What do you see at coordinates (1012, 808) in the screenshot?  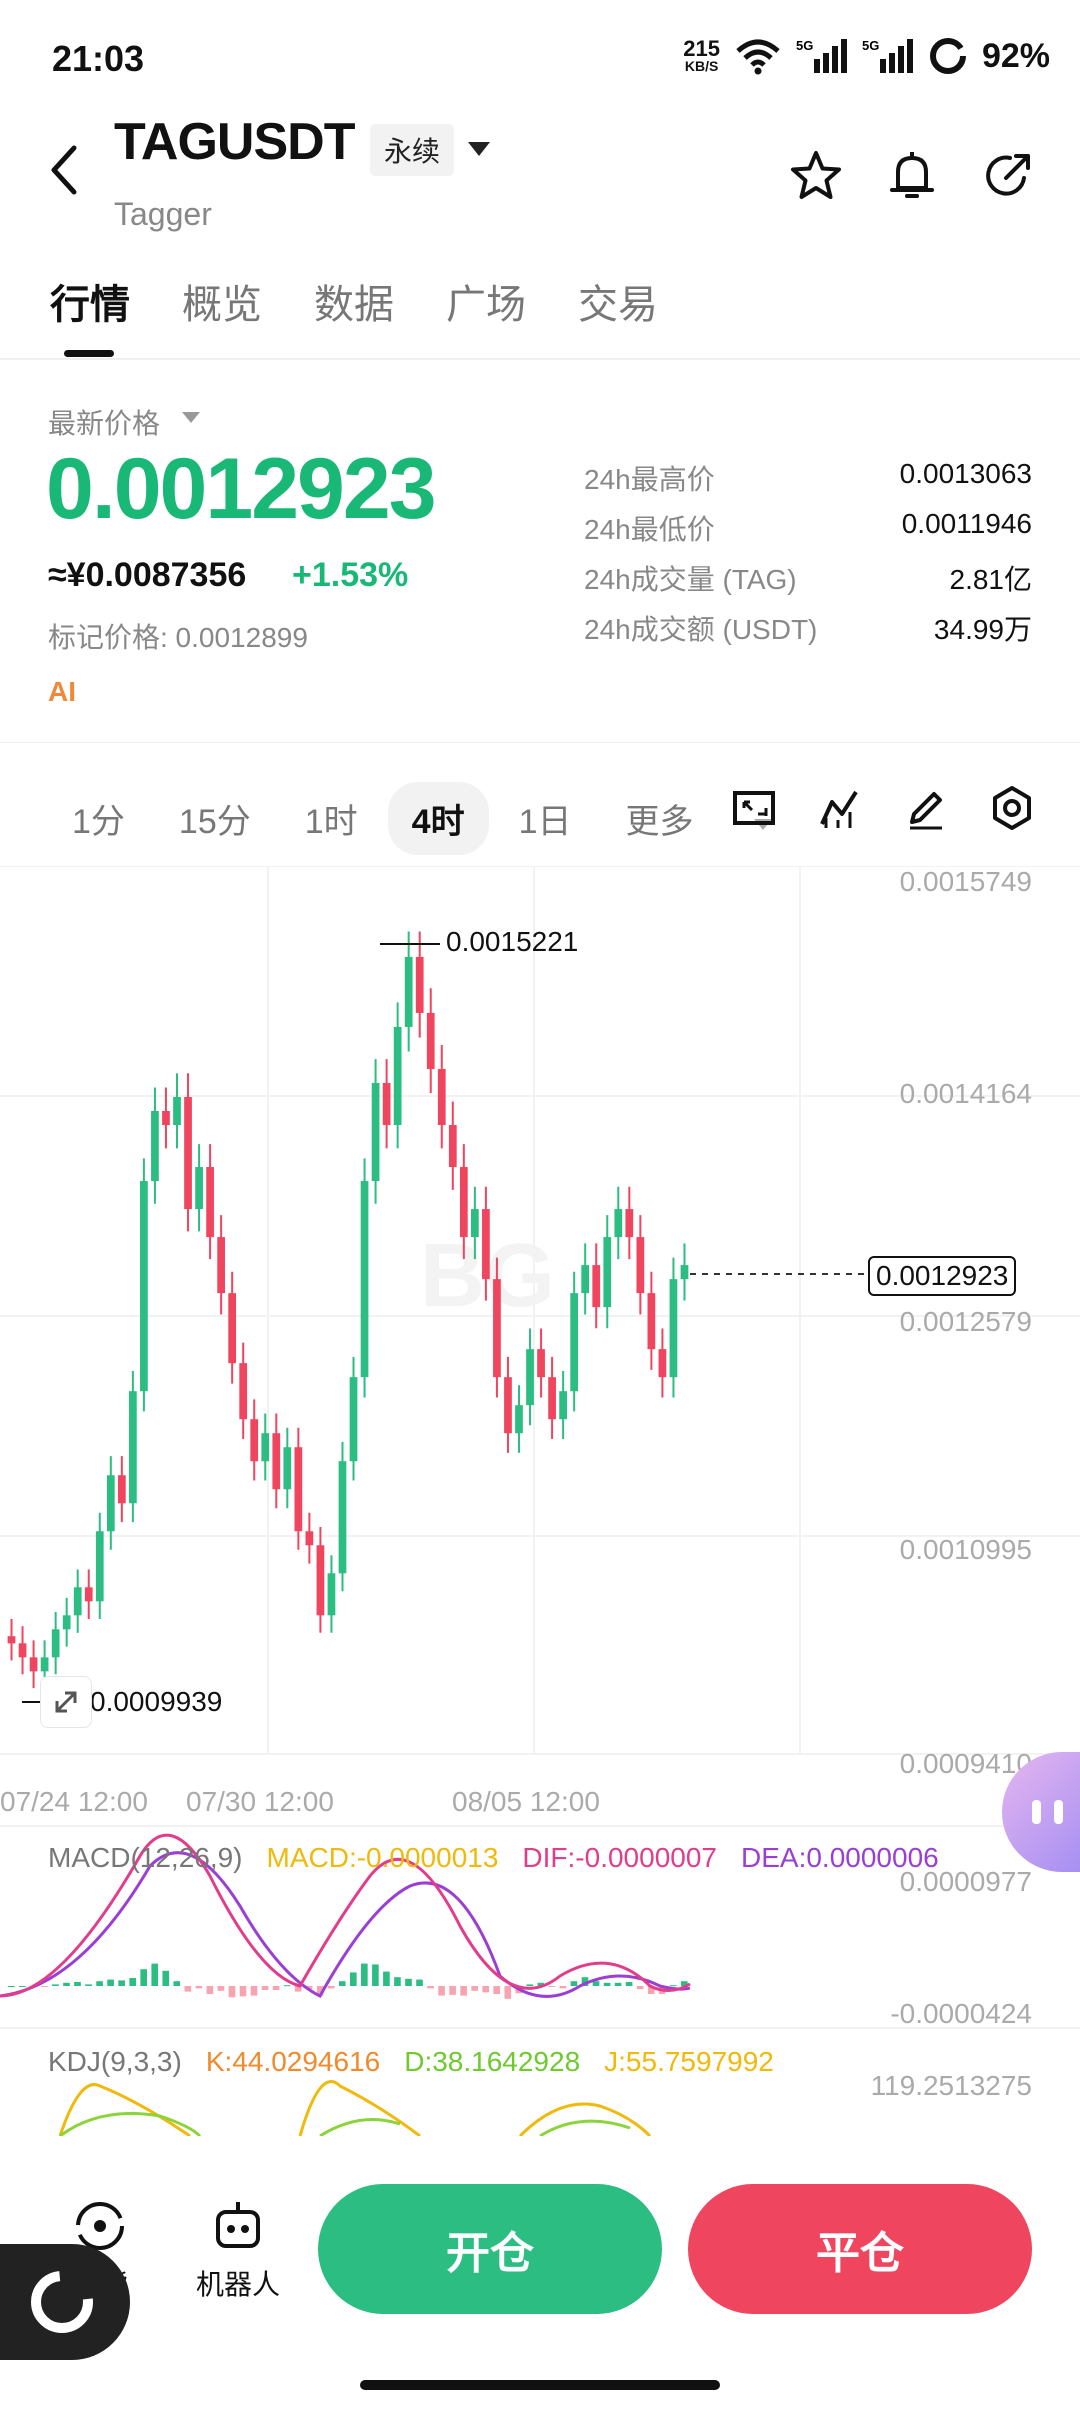 I see `settings-icon` at bounding box center [1012, 808].